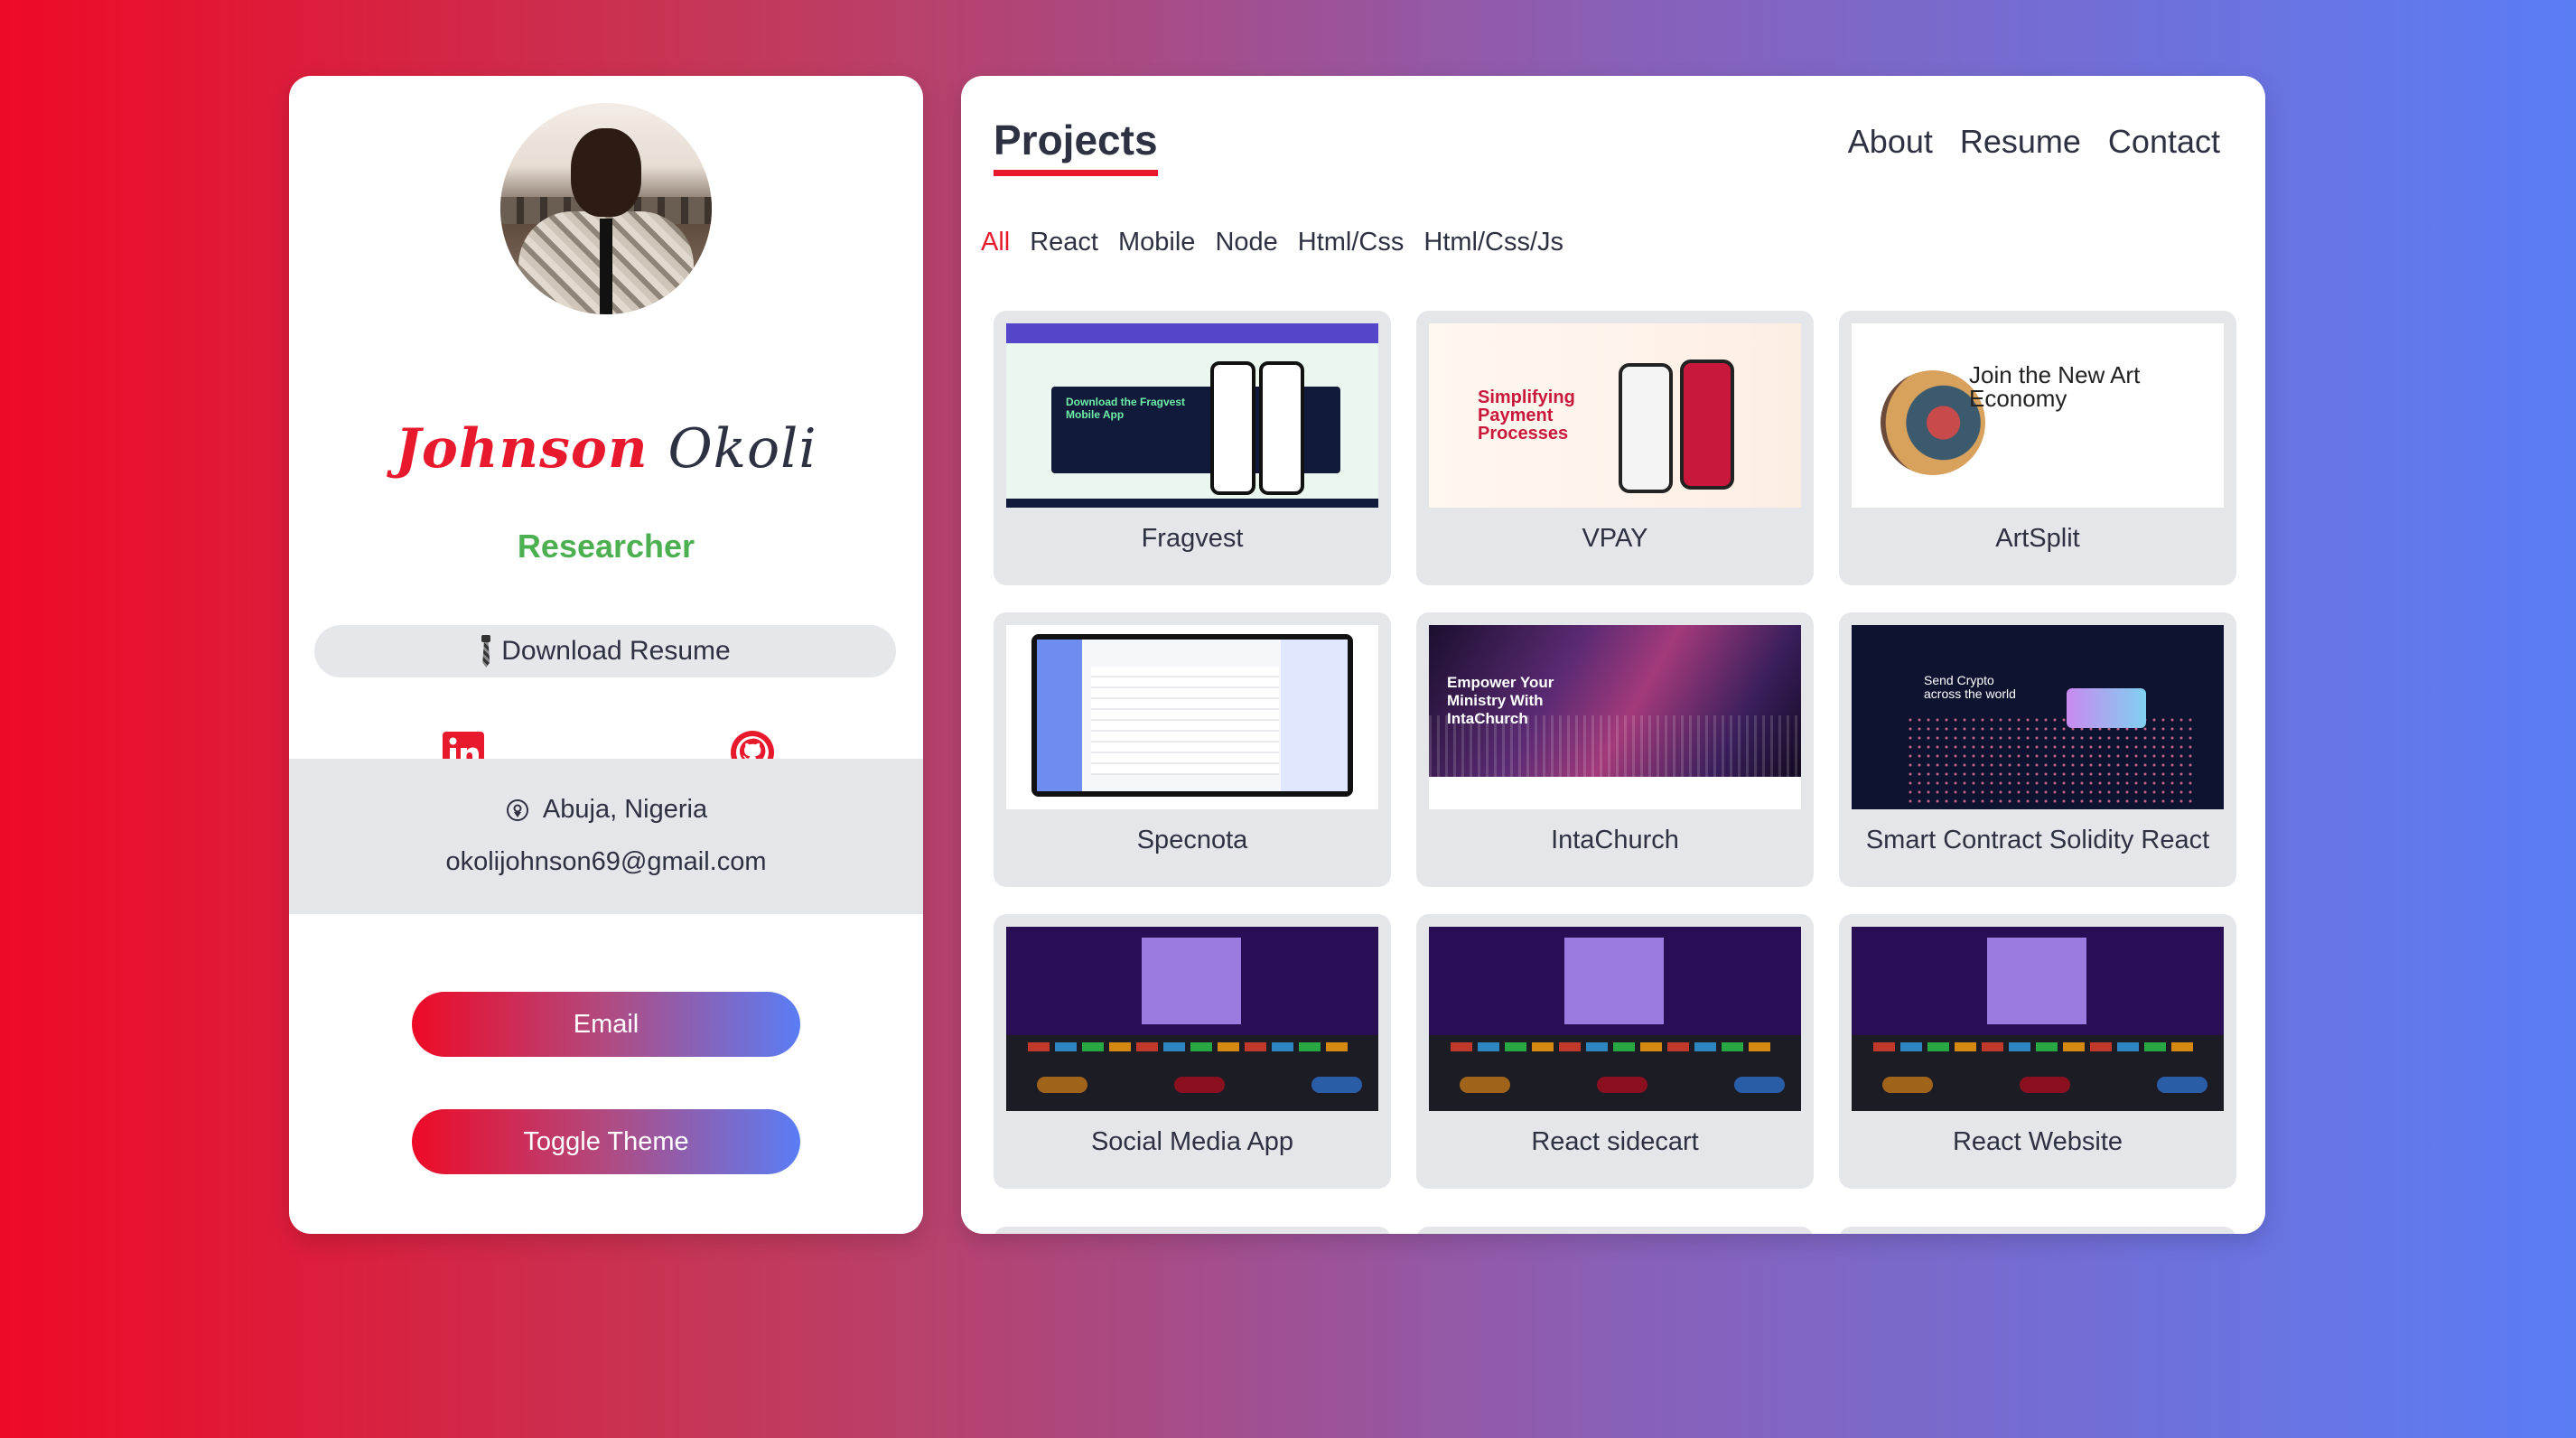  I want to click on project-name: ArtSplit, so click(2037, 538).